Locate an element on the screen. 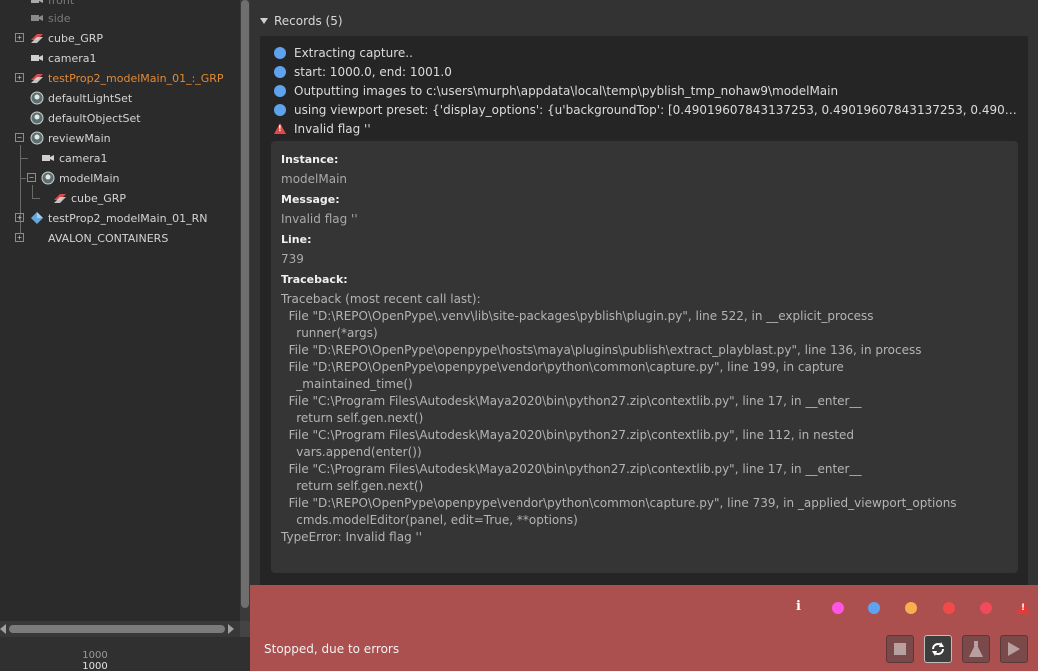  record-row: Extracting capture.. is located at coordinates (646, 52).